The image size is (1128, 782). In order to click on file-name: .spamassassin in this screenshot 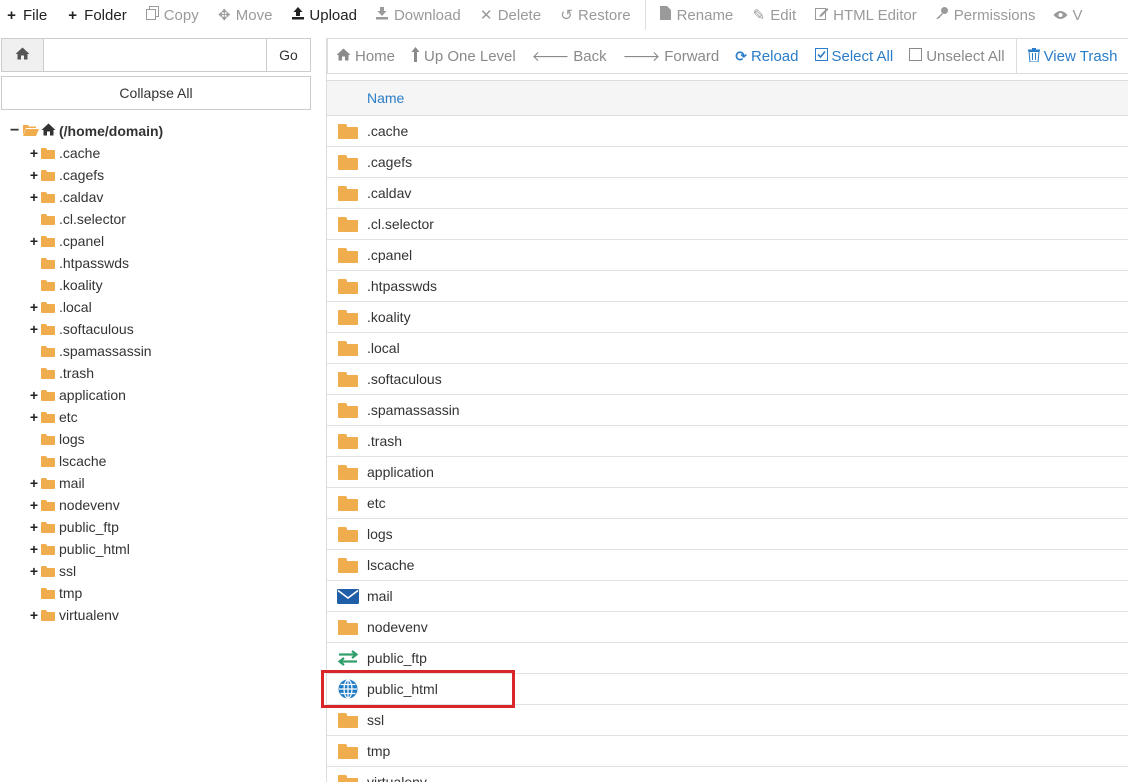, I will do `click(413, 410)`.